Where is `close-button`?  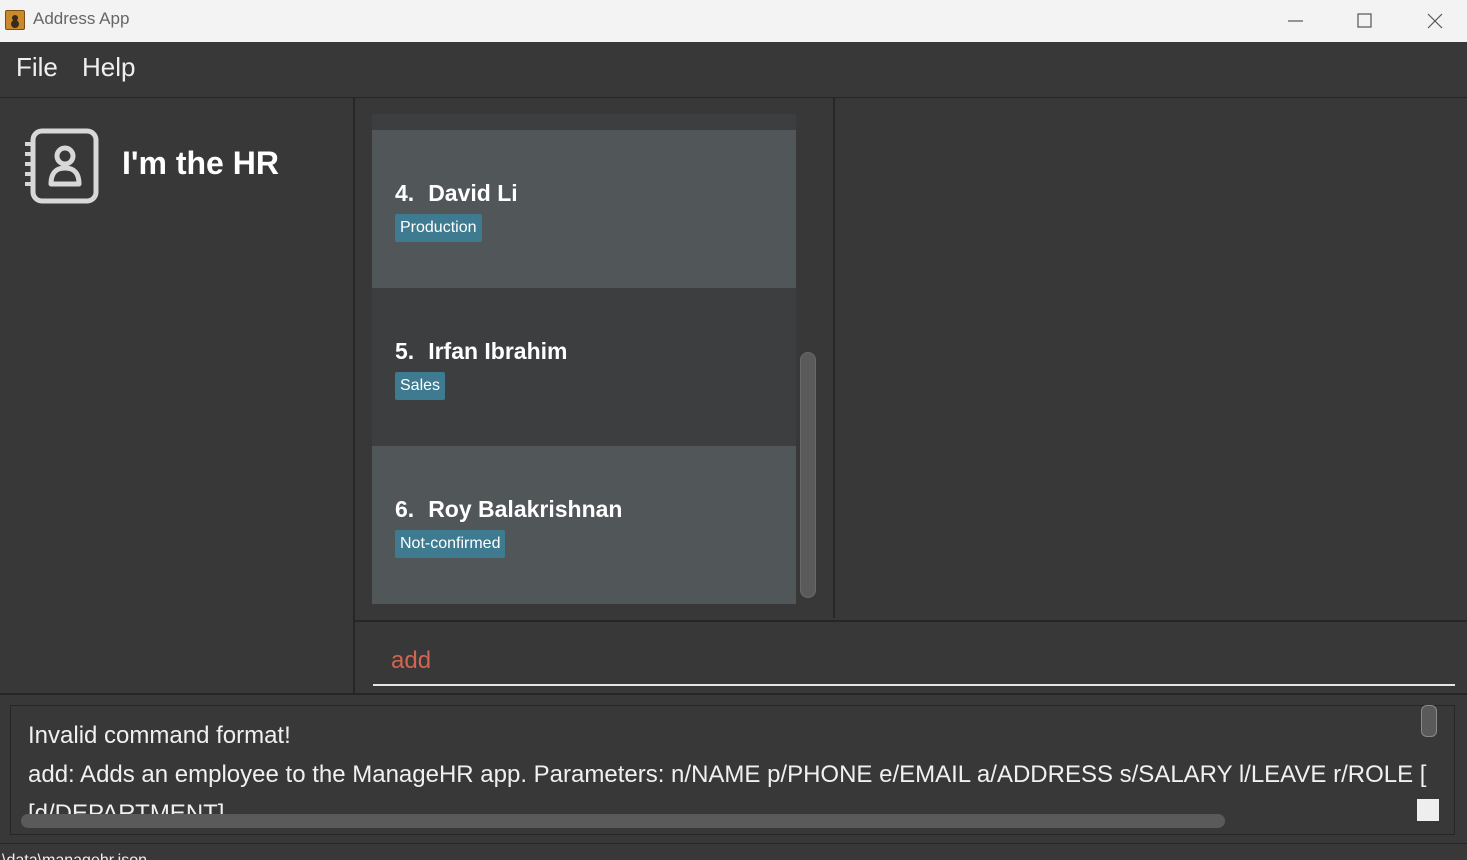
close-button is located at coordinates (1435, 21).